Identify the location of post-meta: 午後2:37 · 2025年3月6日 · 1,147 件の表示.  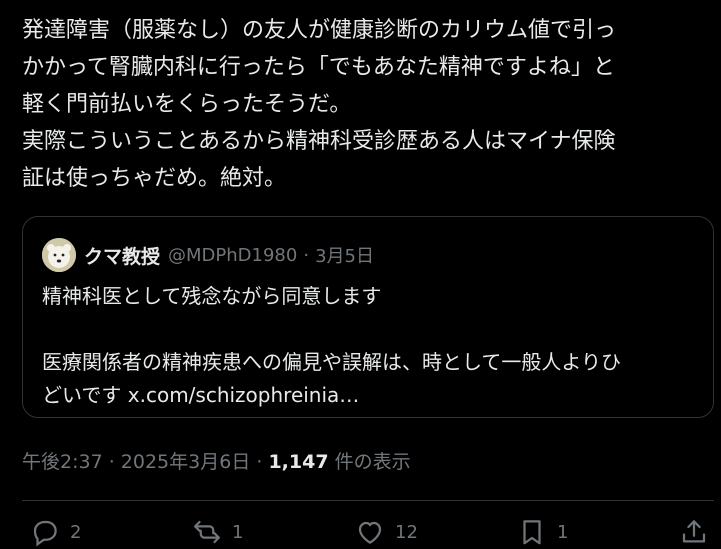
(216, 460).